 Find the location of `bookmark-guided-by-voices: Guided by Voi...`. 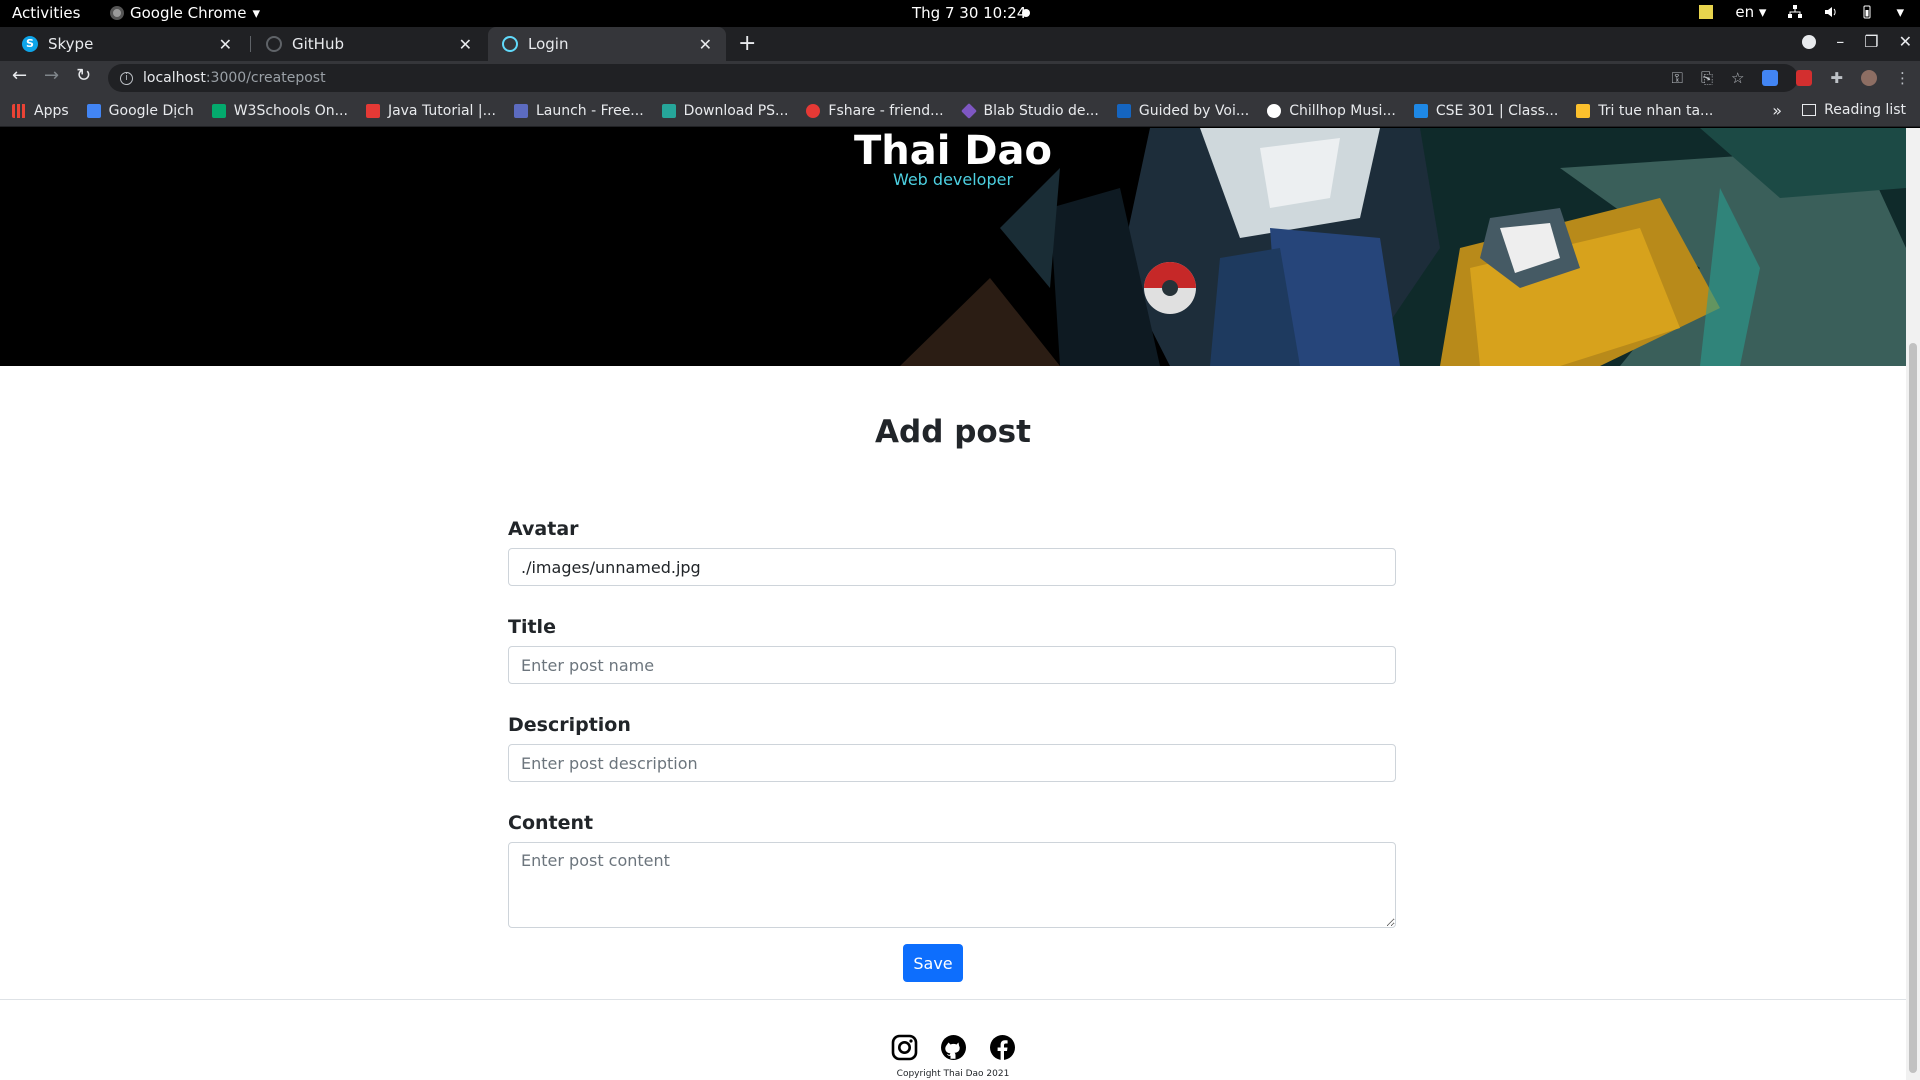

bookmark-guided-by-voices: Guided by Voi... is located at coordinates (1183, 110).